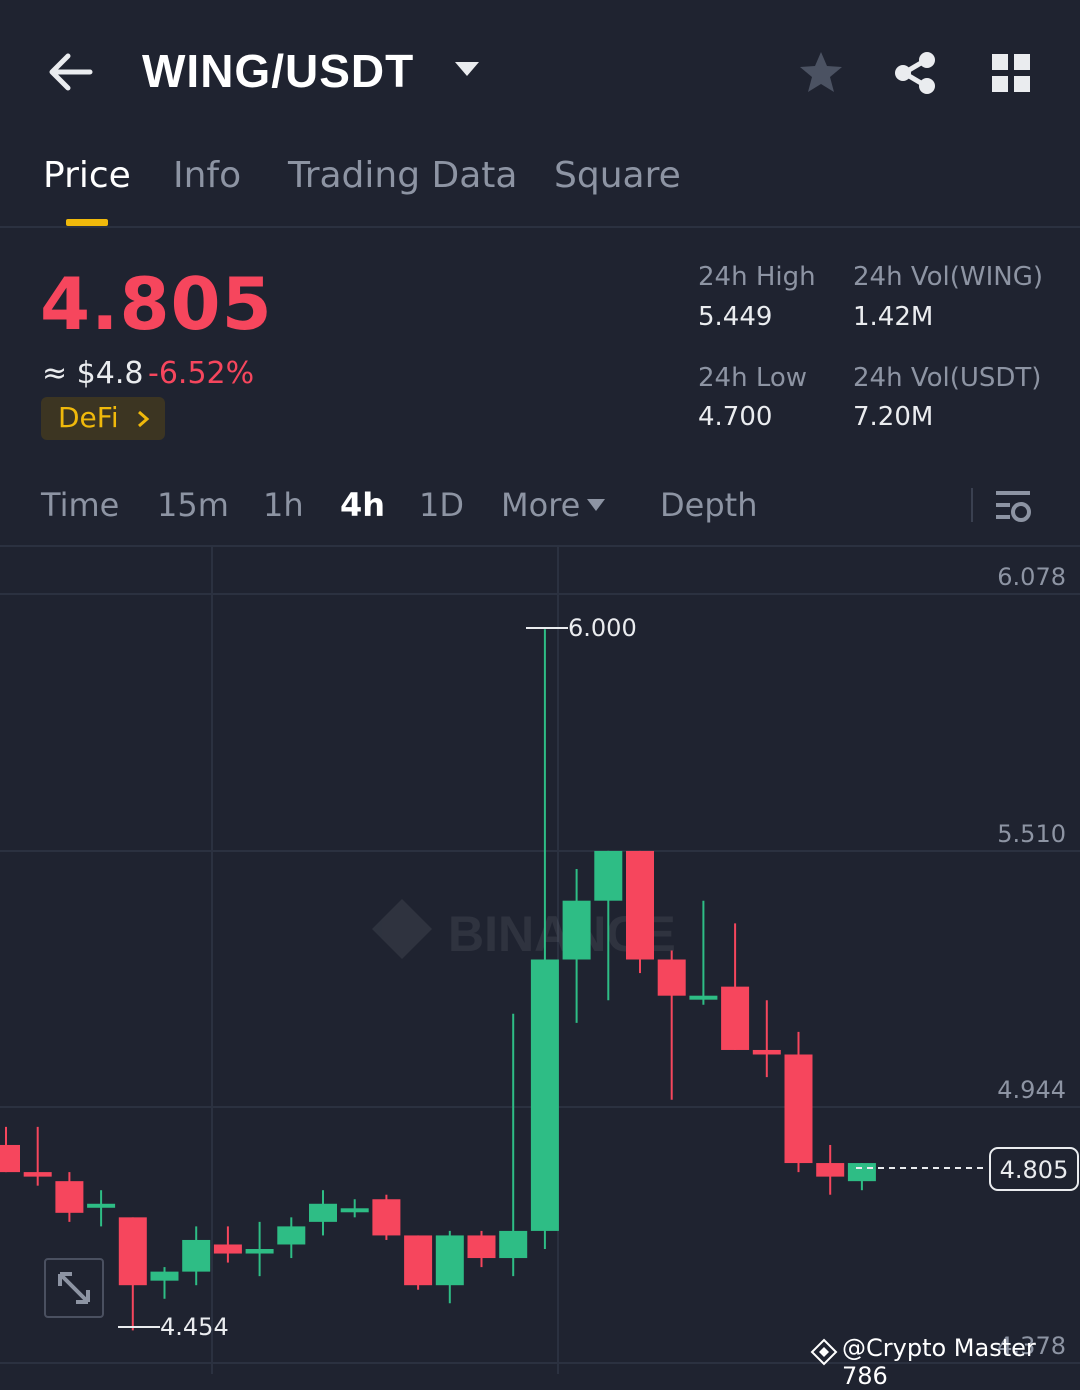 Image resolution: width=1080 pixels, height=1390 pixels. Describe the element at coordinates (821, 72) in the screenshot. I see `star-icon` at that location.